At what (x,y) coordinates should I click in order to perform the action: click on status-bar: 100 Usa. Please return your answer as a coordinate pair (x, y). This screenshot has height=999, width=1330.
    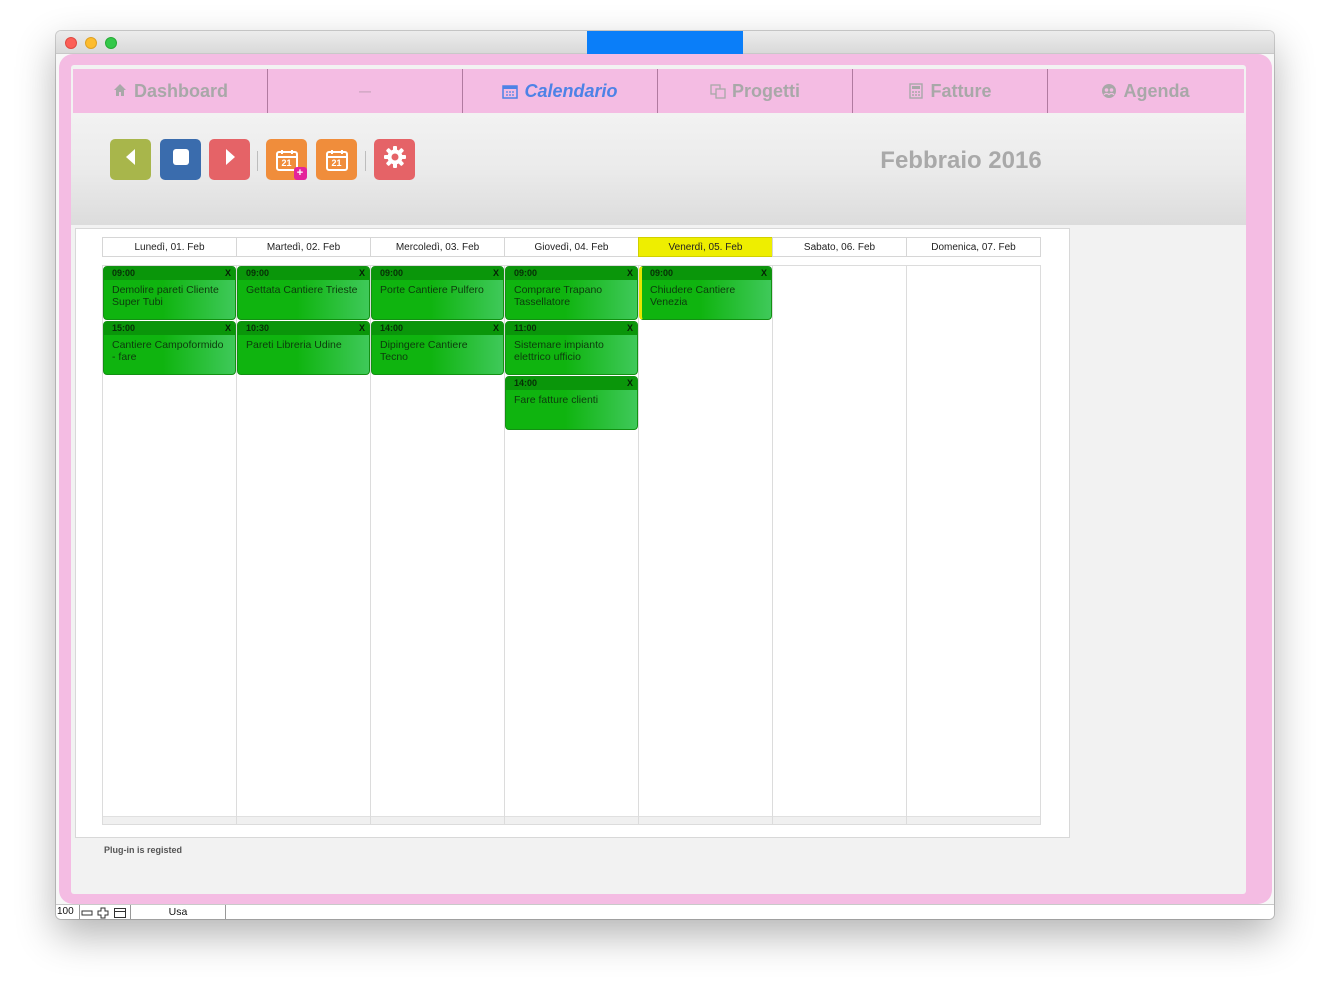
    Looking at the image, I should click on (665, 911).